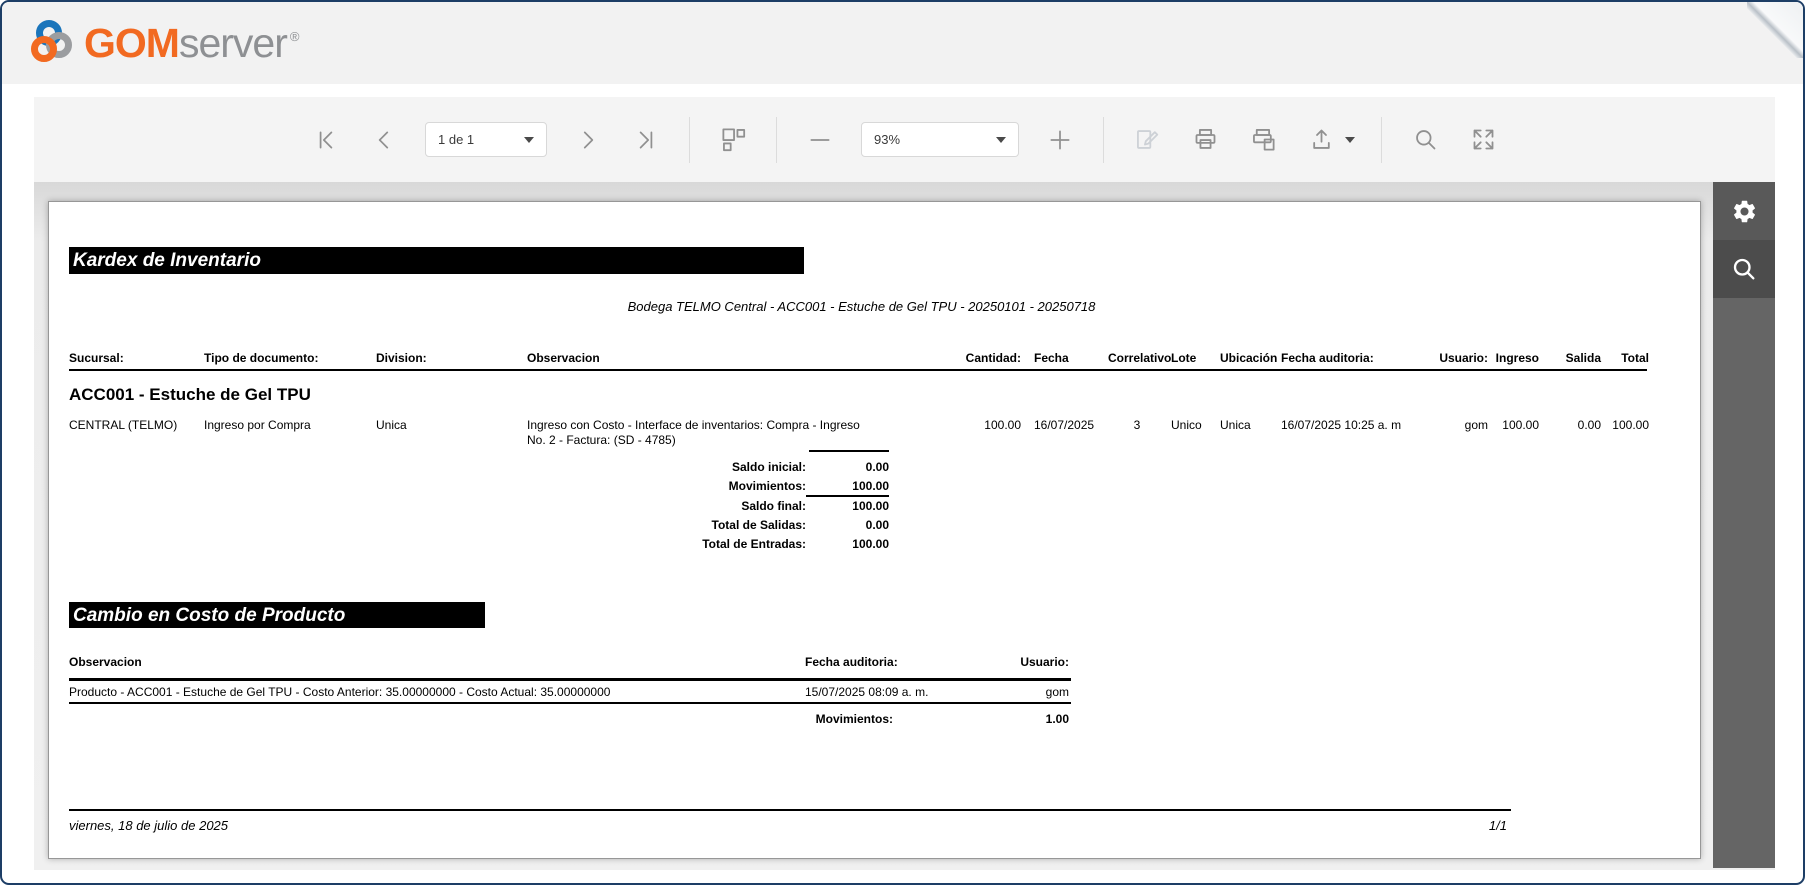 The width and height of the screenshot is (1805, 885). Describe the element at coordinates (1497, 825) in the screenshot. I see `footer-page-indicator: 1/1` at that location.